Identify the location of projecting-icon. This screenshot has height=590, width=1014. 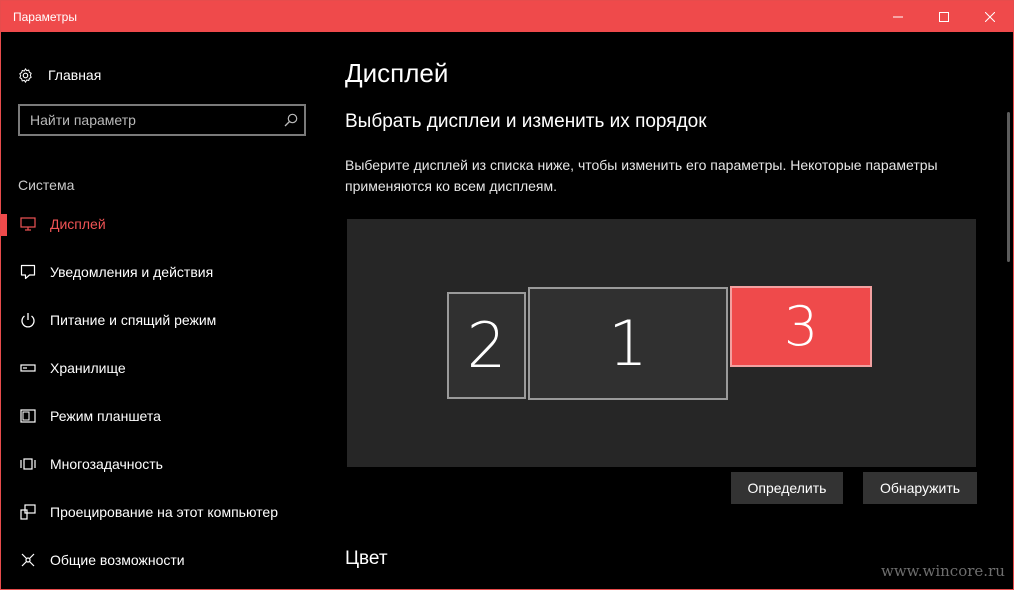
(28, 512).